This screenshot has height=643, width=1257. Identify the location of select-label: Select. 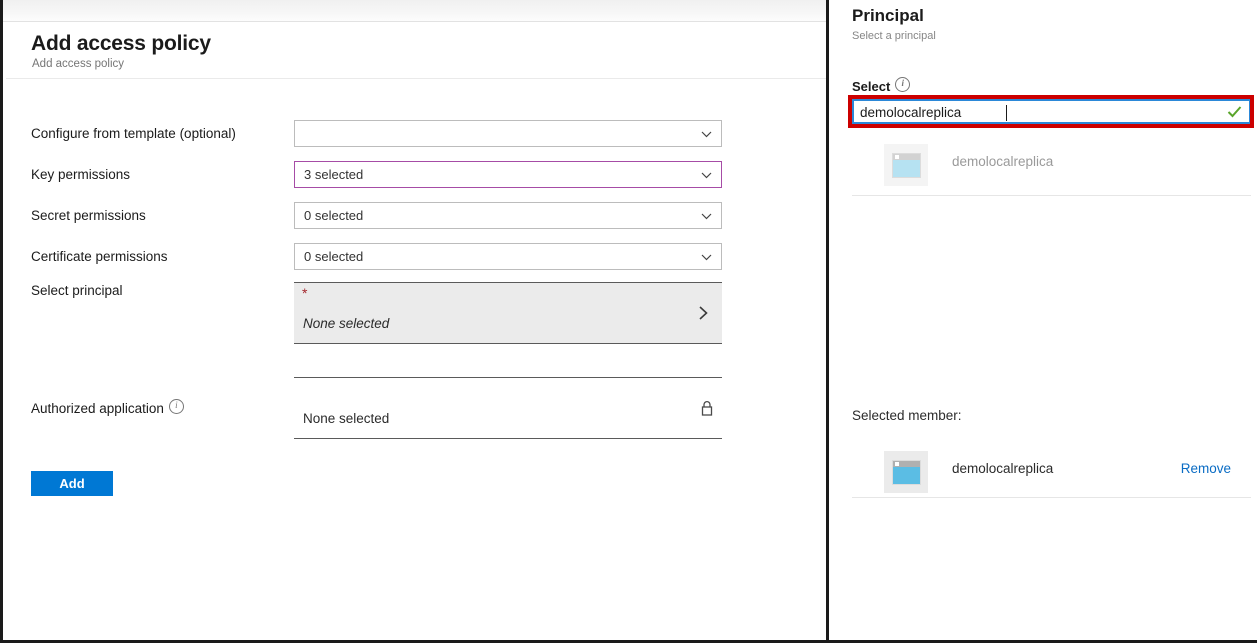
(881, 85).